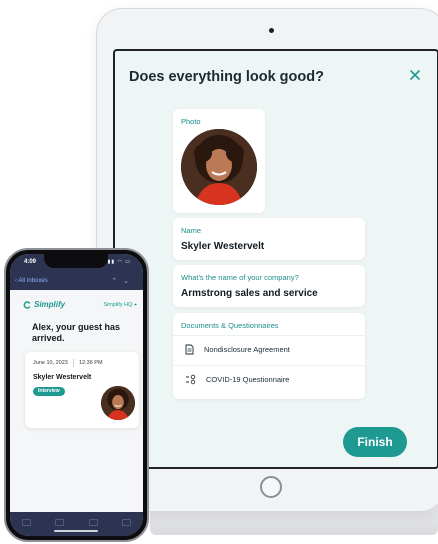  I want to click on visitor-photo, so click(219, 167).